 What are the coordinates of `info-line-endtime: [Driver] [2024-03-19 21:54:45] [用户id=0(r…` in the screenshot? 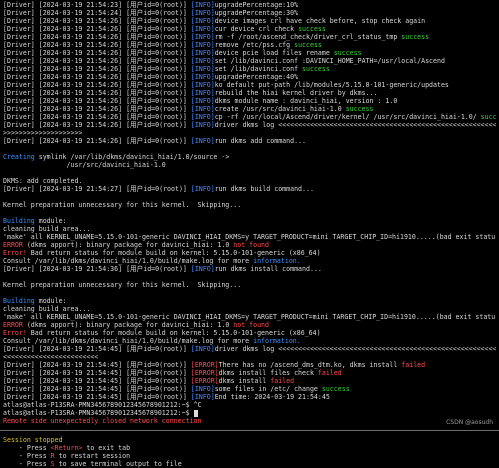 It's located at (166, 397).